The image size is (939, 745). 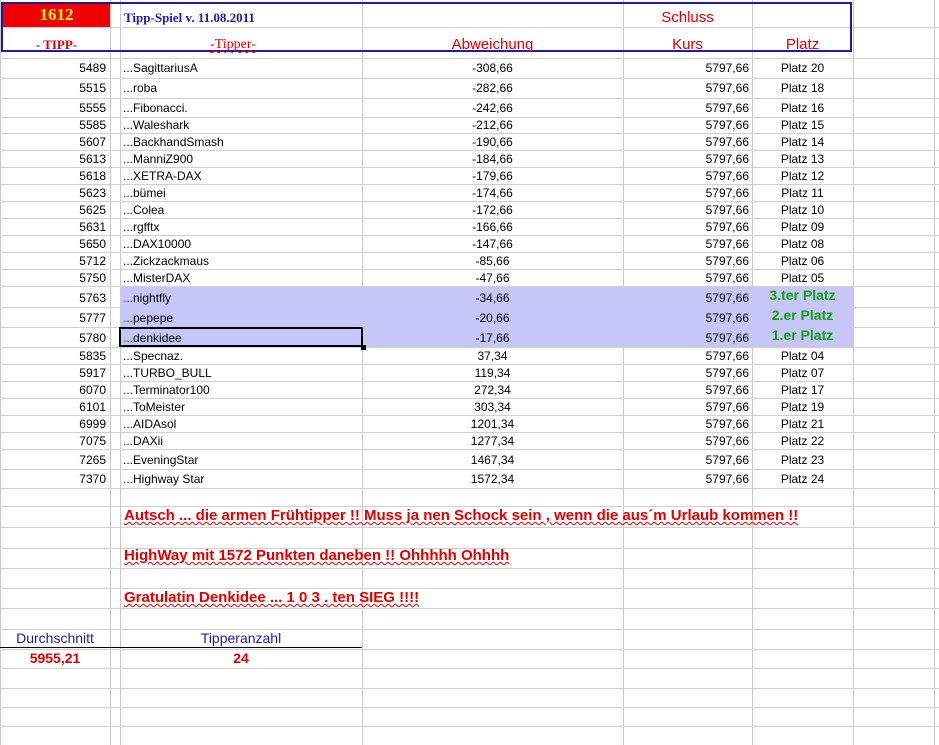 I want to click on cell-abweichung: -17,66, so click(x=492, y=338).